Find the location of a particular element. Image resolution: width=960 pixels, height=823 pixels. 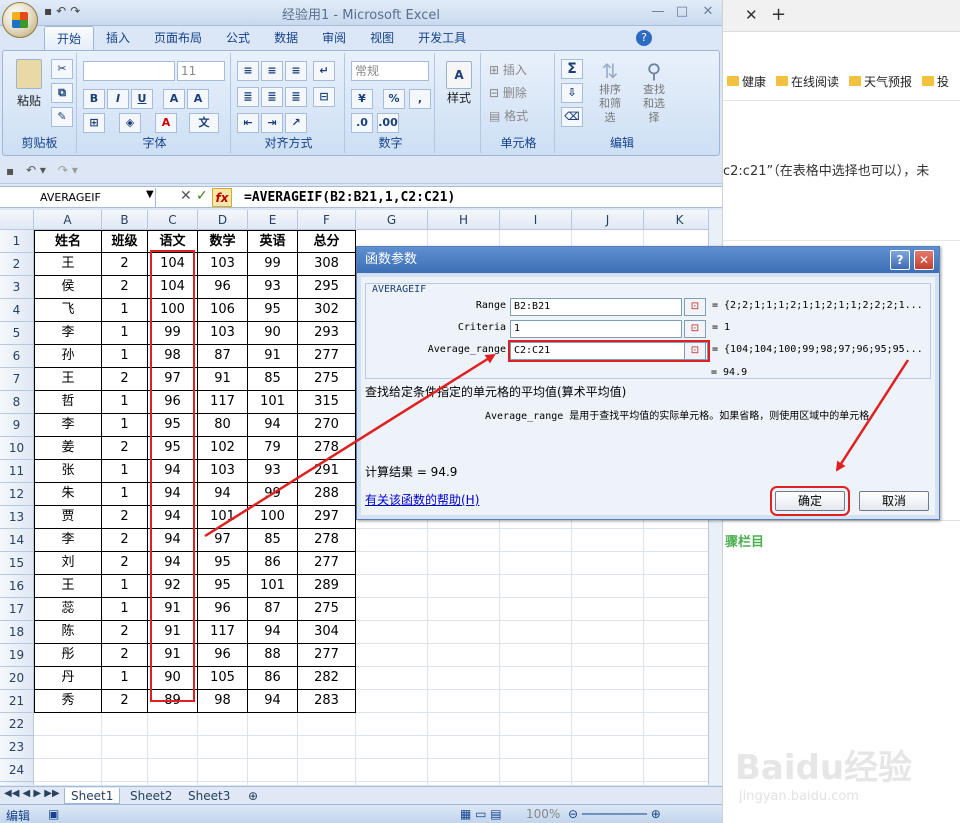

cell: 数学 is located at coordinates (223, 241).